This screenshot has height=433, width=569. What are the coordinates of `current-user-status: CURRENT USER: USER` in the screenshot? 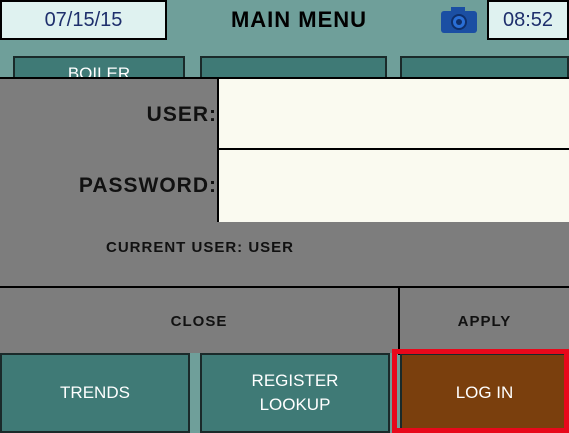 It's located at (199, 247).